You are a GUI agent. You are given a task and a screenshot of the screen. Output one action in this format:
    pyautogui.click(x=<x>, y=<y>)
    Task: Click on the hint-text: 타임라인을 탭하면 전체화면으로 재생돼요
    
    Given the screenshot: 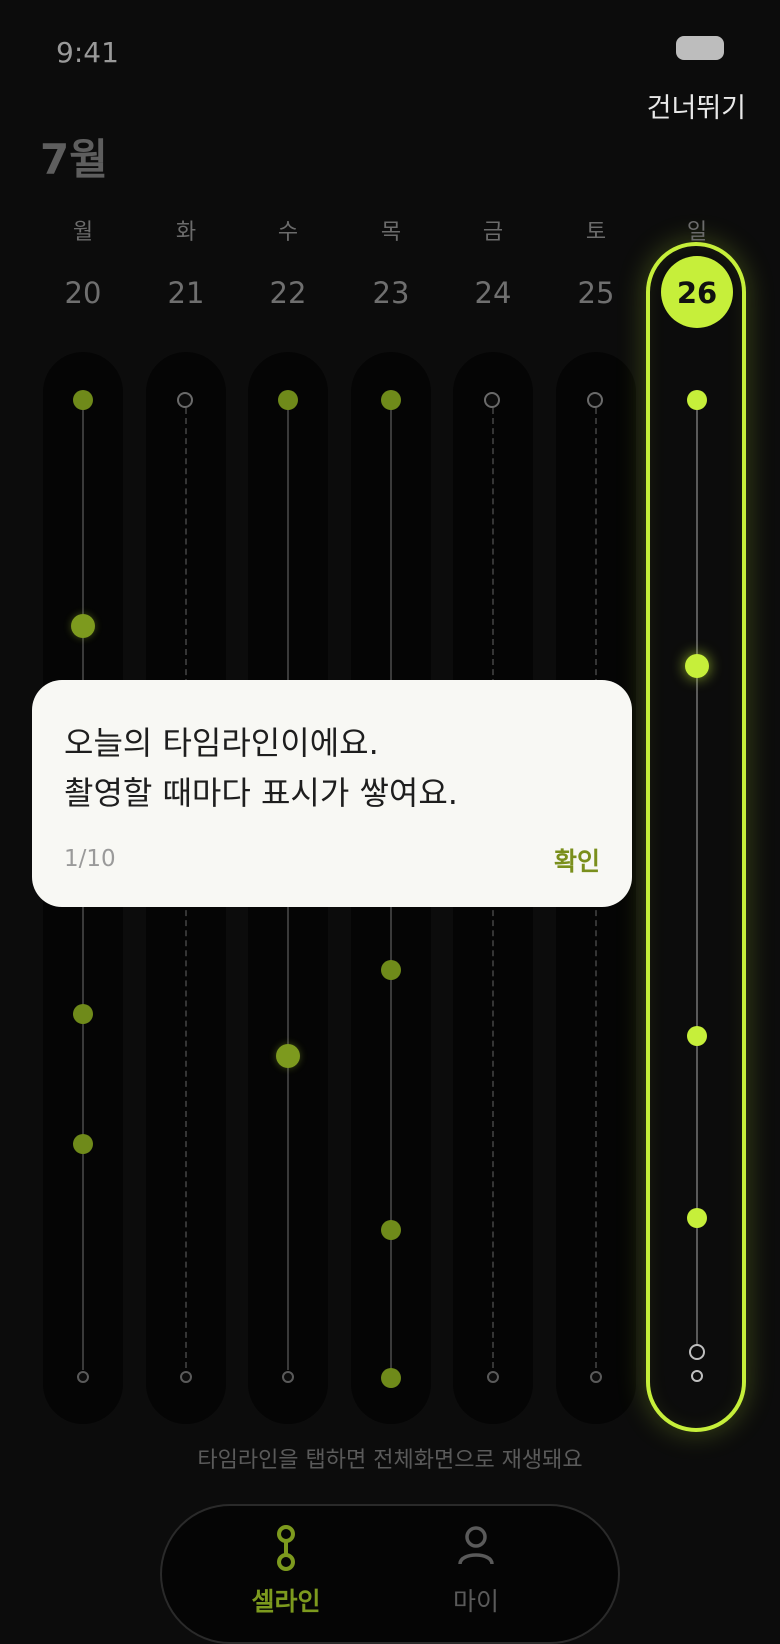 What is the action you would take?
    pyautogui.click(x=390, y=1460)
    